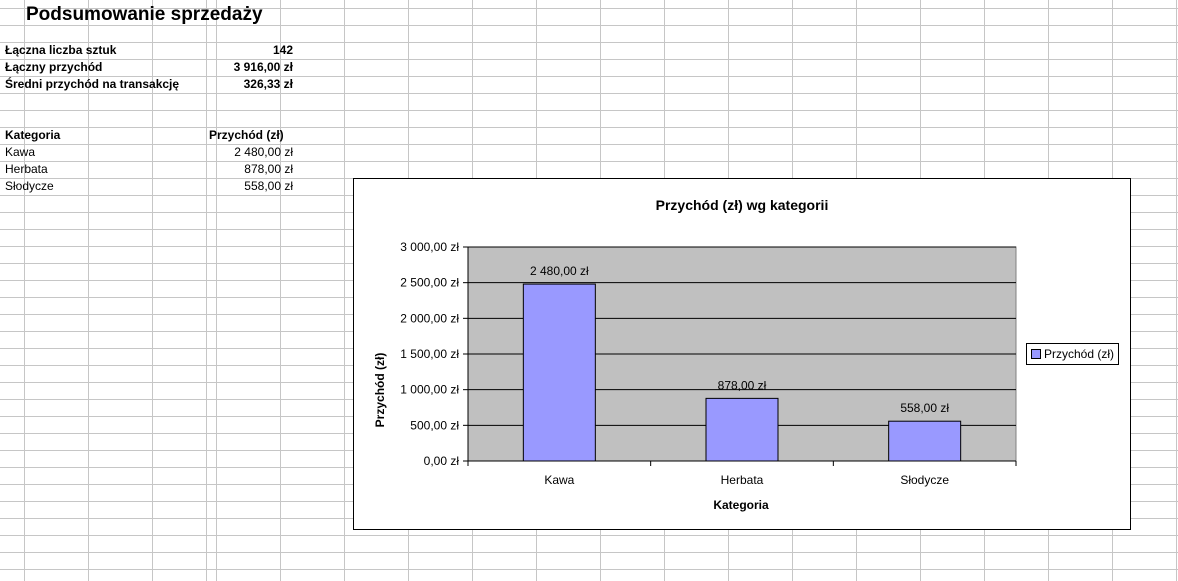 This screenshot has width=1178, height=581. I want to click on x-tick-label: Herbata, so click(742, 480).